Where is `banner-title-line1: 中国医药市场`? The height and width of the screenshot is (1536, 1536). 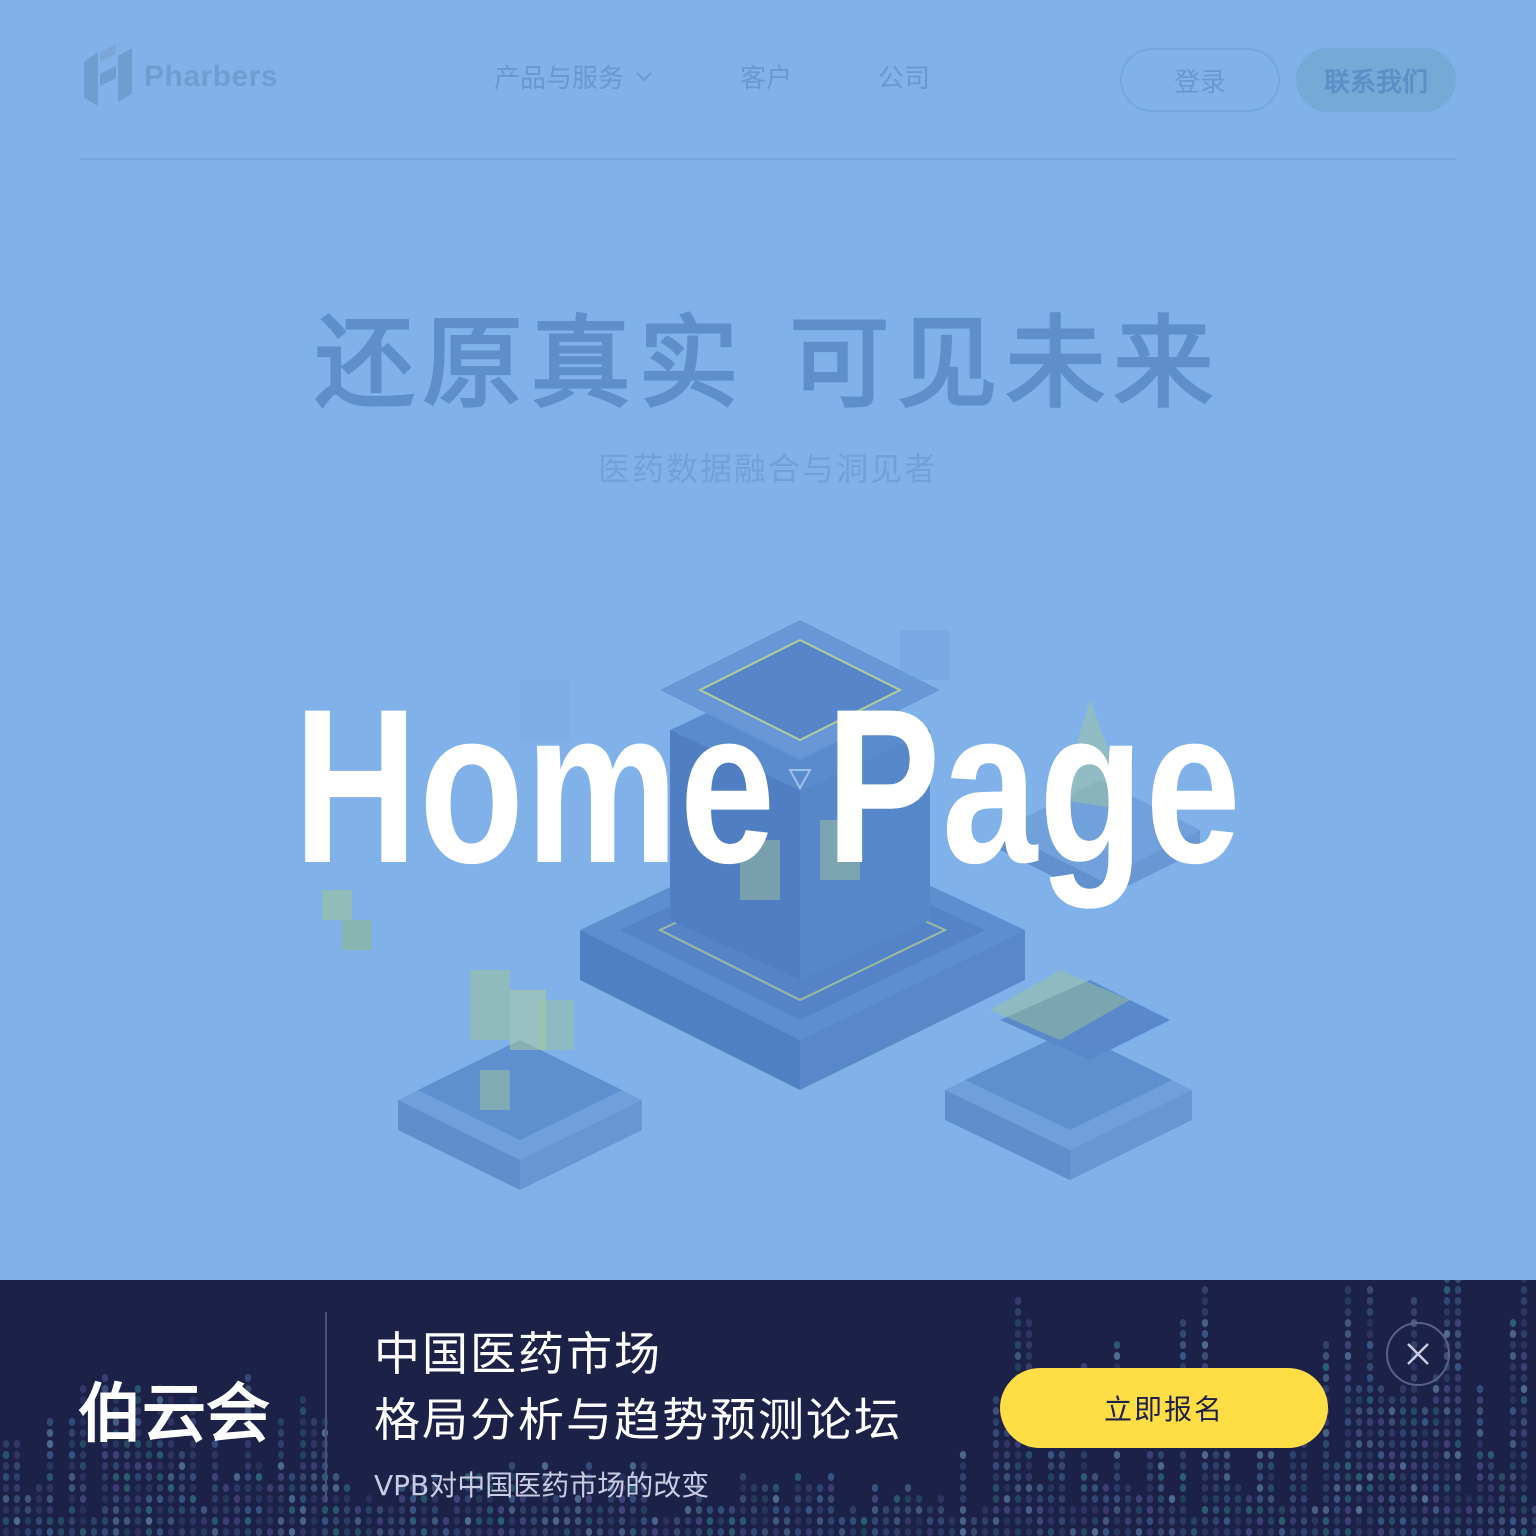 banner-title-line1: 中国医药市场 is located at coordinates (518, 1354).